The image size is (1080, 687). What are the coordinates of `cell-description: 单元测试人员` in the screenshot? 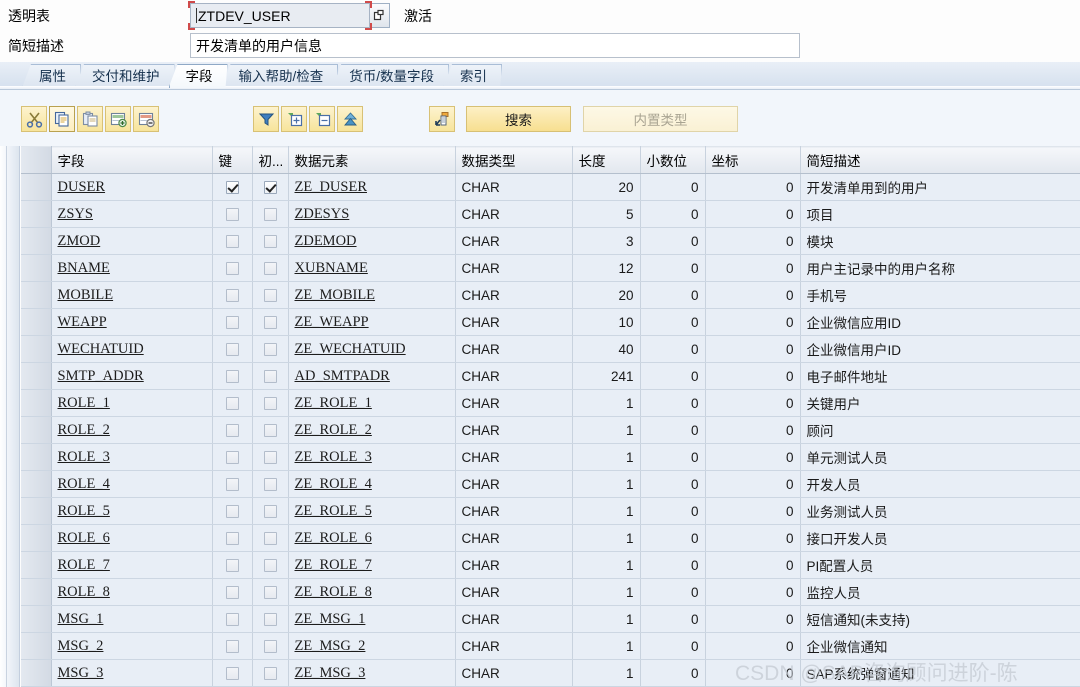 It's located at (940, 457).